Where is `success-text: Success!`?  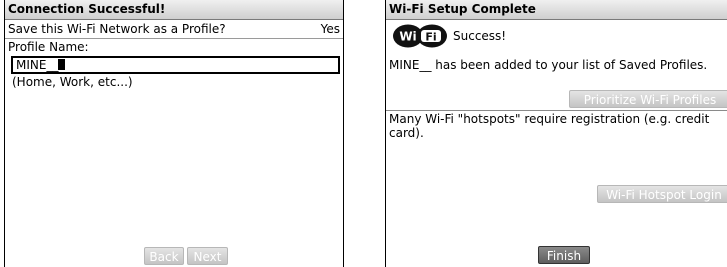 success-text: Success! is located at coordinates (480, 36).